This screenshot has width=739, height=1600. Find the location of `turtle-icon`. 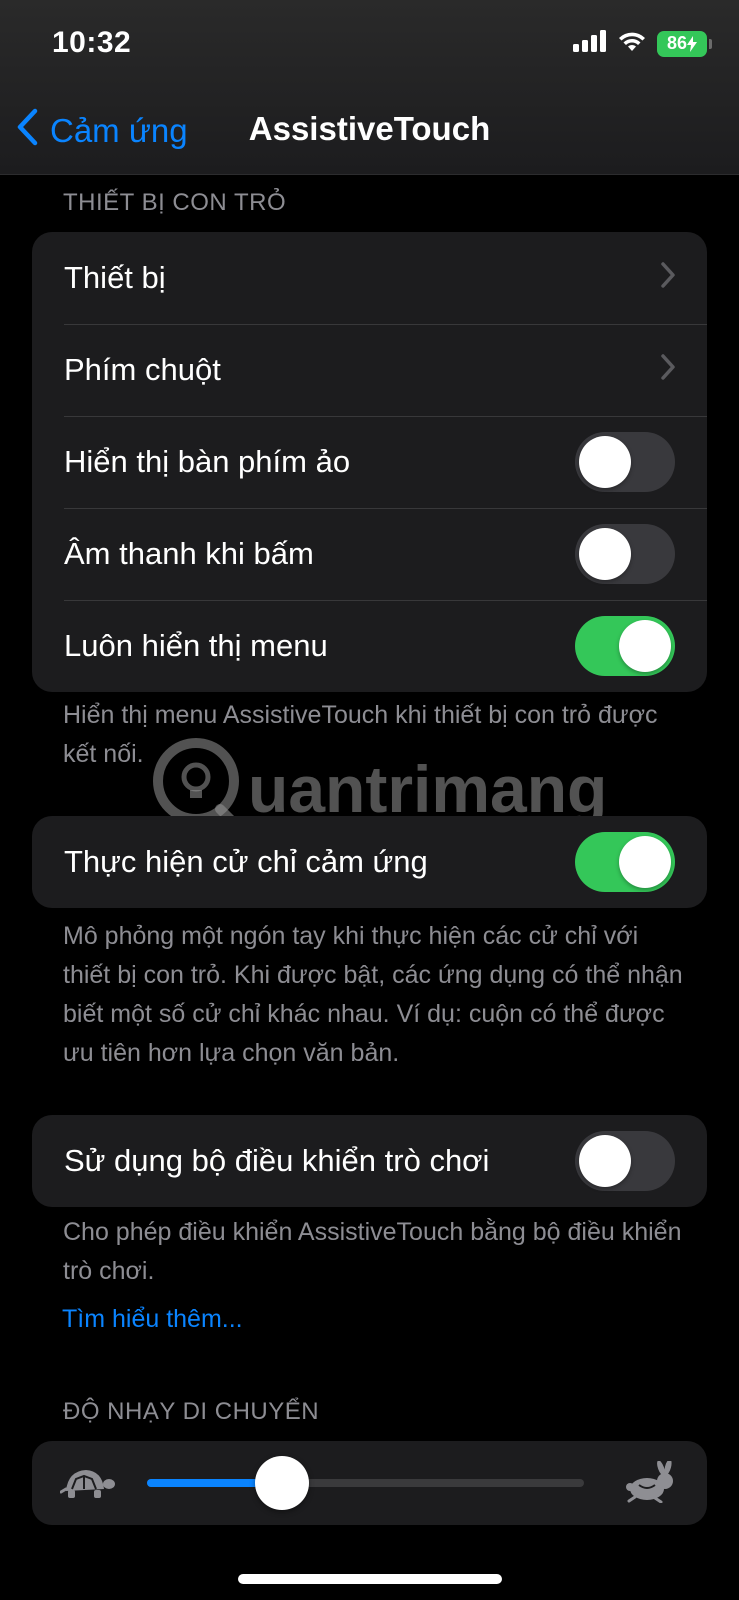

turtle-icon is located at coordinates (87, 1485).